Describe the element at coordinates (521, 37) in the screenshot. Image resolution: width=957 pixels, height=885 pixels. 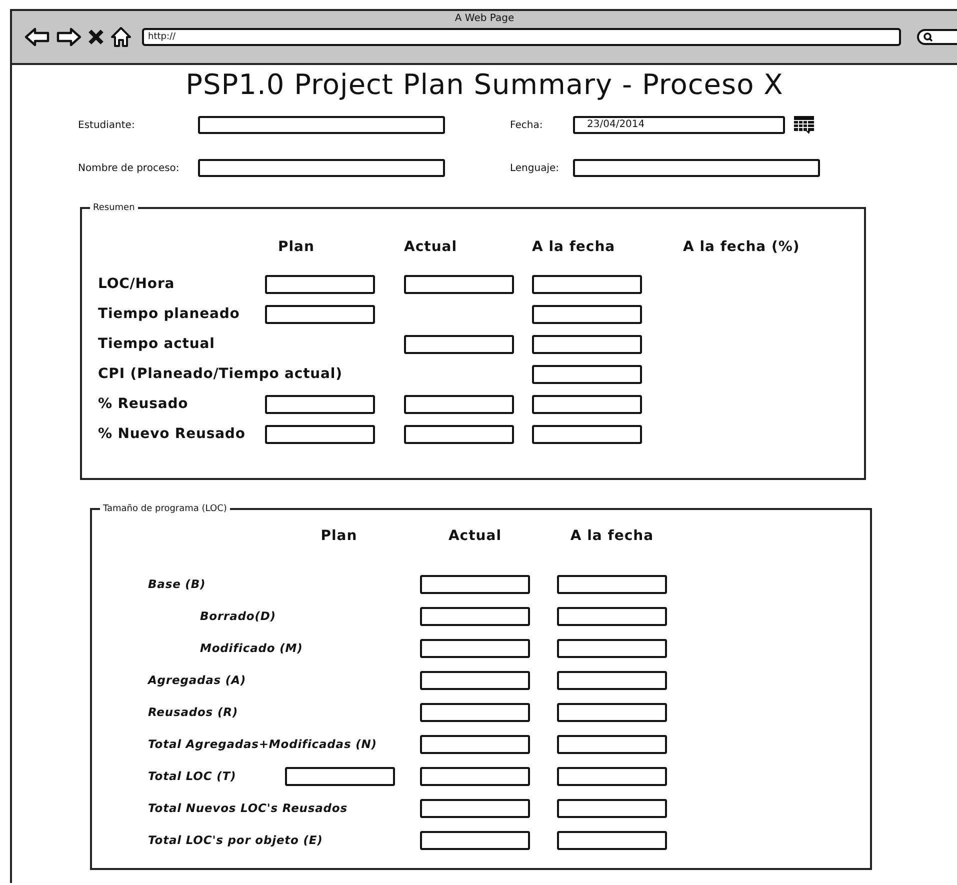
I see `url-field: http://` at that location.